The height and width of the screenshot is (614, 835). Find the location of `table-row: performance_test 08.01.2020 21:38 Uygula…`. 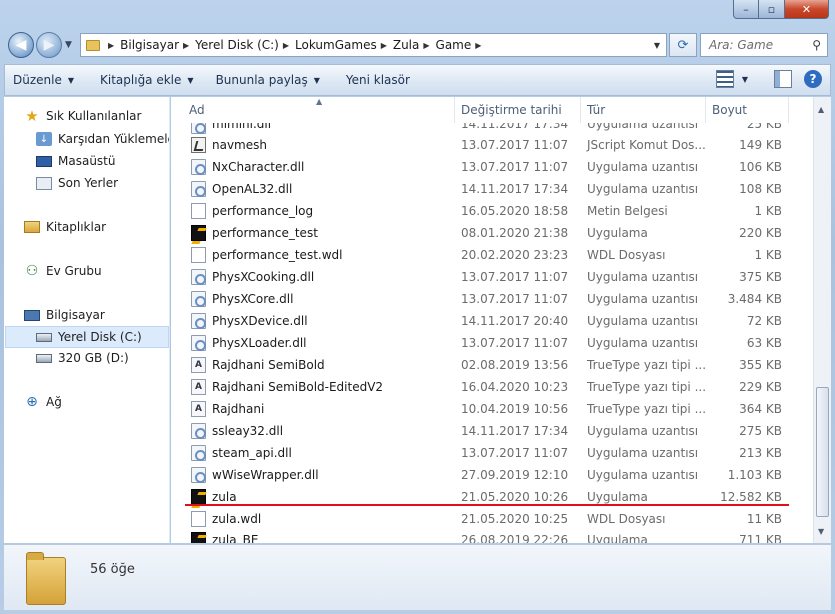

table-row: performance_test 08.01.2020 21:38 Uygula… is located at coordinates (492, 233).